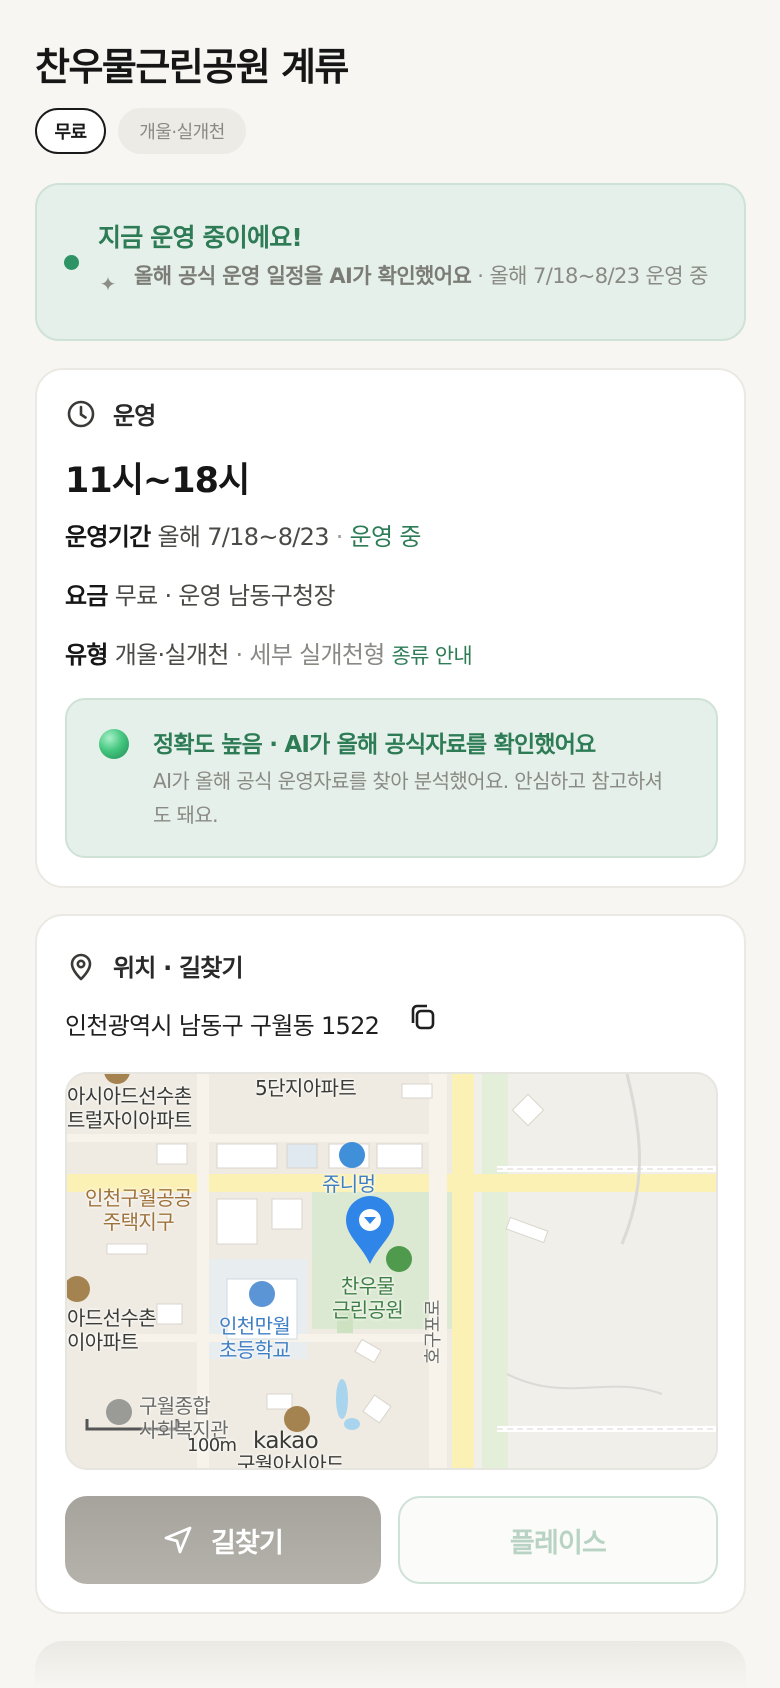 The width and height of the screenshot is (780, 1688). I want to click on hours-section-title: 운영, so click(134, 416).